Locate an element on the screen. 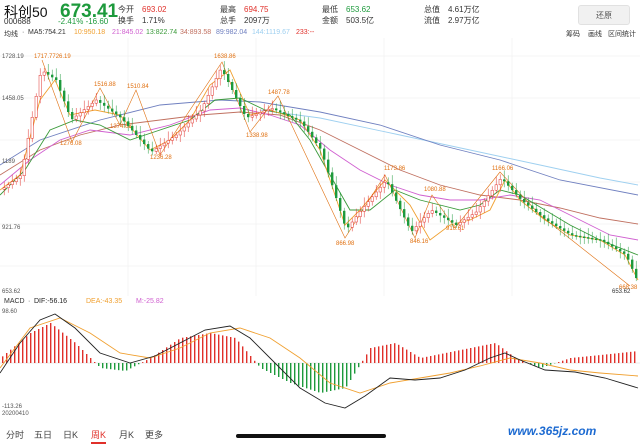 The height and width of the screenshot is (445, 640). stat-float-value: 流值 2.97万亿 is located at coordinates (452, 20).